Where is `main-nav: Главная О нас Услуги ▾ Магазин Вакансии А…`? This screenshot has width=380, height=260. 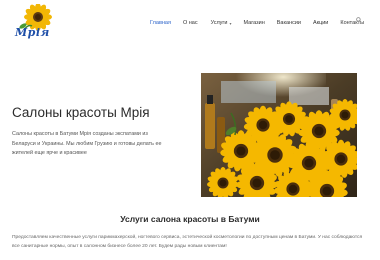
main-nav: Главная О нас Услуги ▾ Магазин Вакансии А… is located at coordinates (257, 23).